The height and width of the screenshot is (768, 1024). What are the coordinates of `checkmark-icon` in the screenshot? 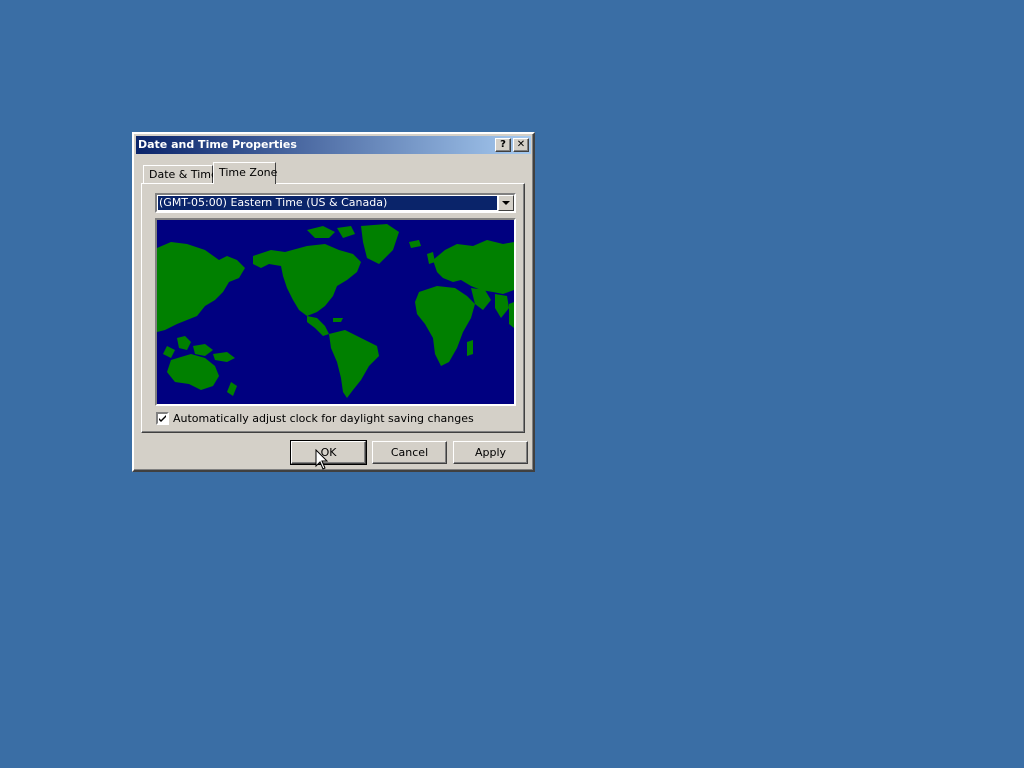 It's located at (162, 418).